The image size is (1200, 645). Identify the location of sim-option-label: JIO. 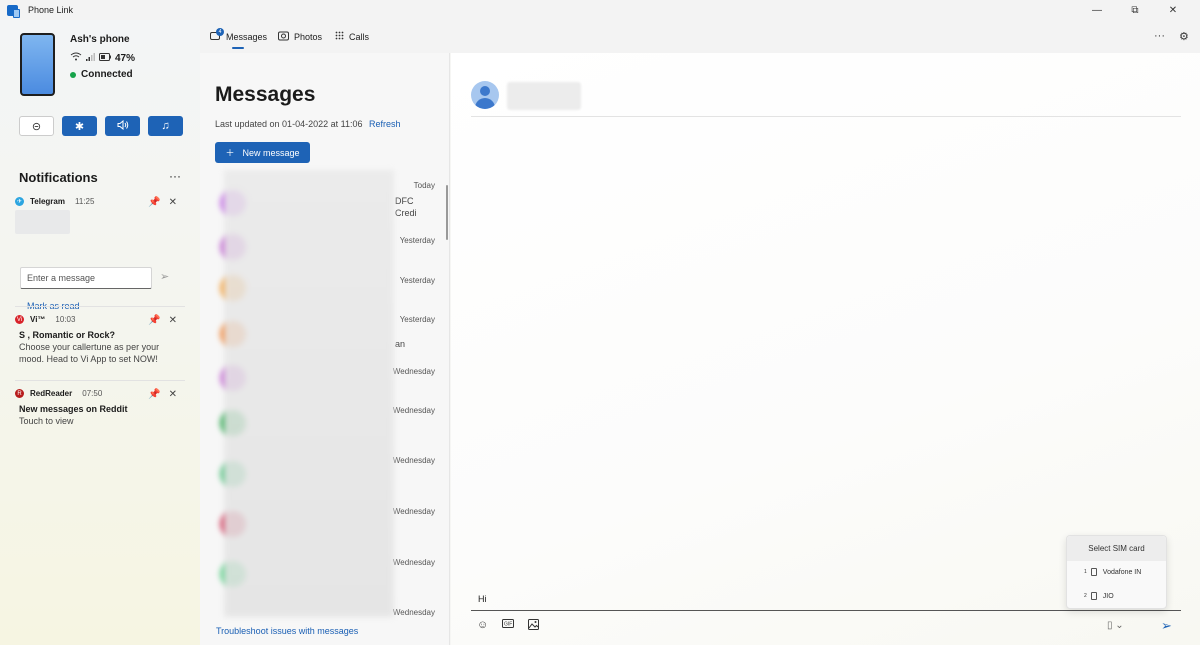
(1108, 596).